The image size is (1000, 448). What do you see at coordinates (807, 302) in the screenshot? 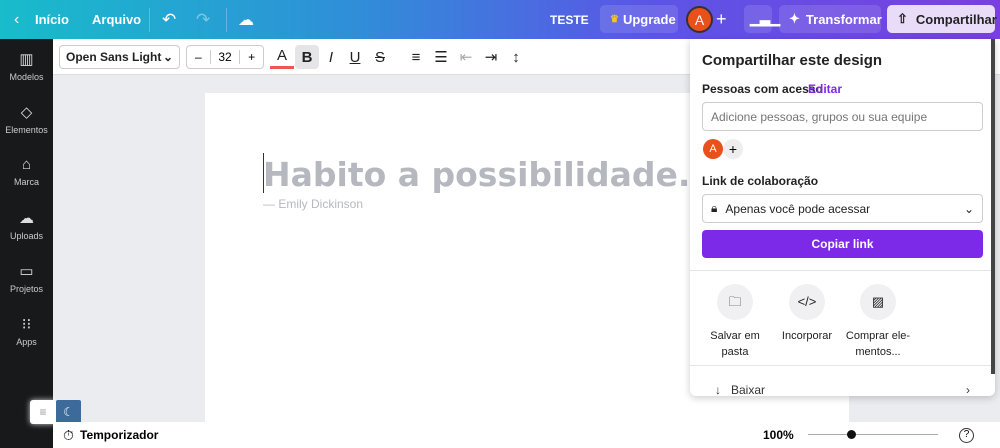
I see `code-icon: </>` at bounding box center [807, 302].